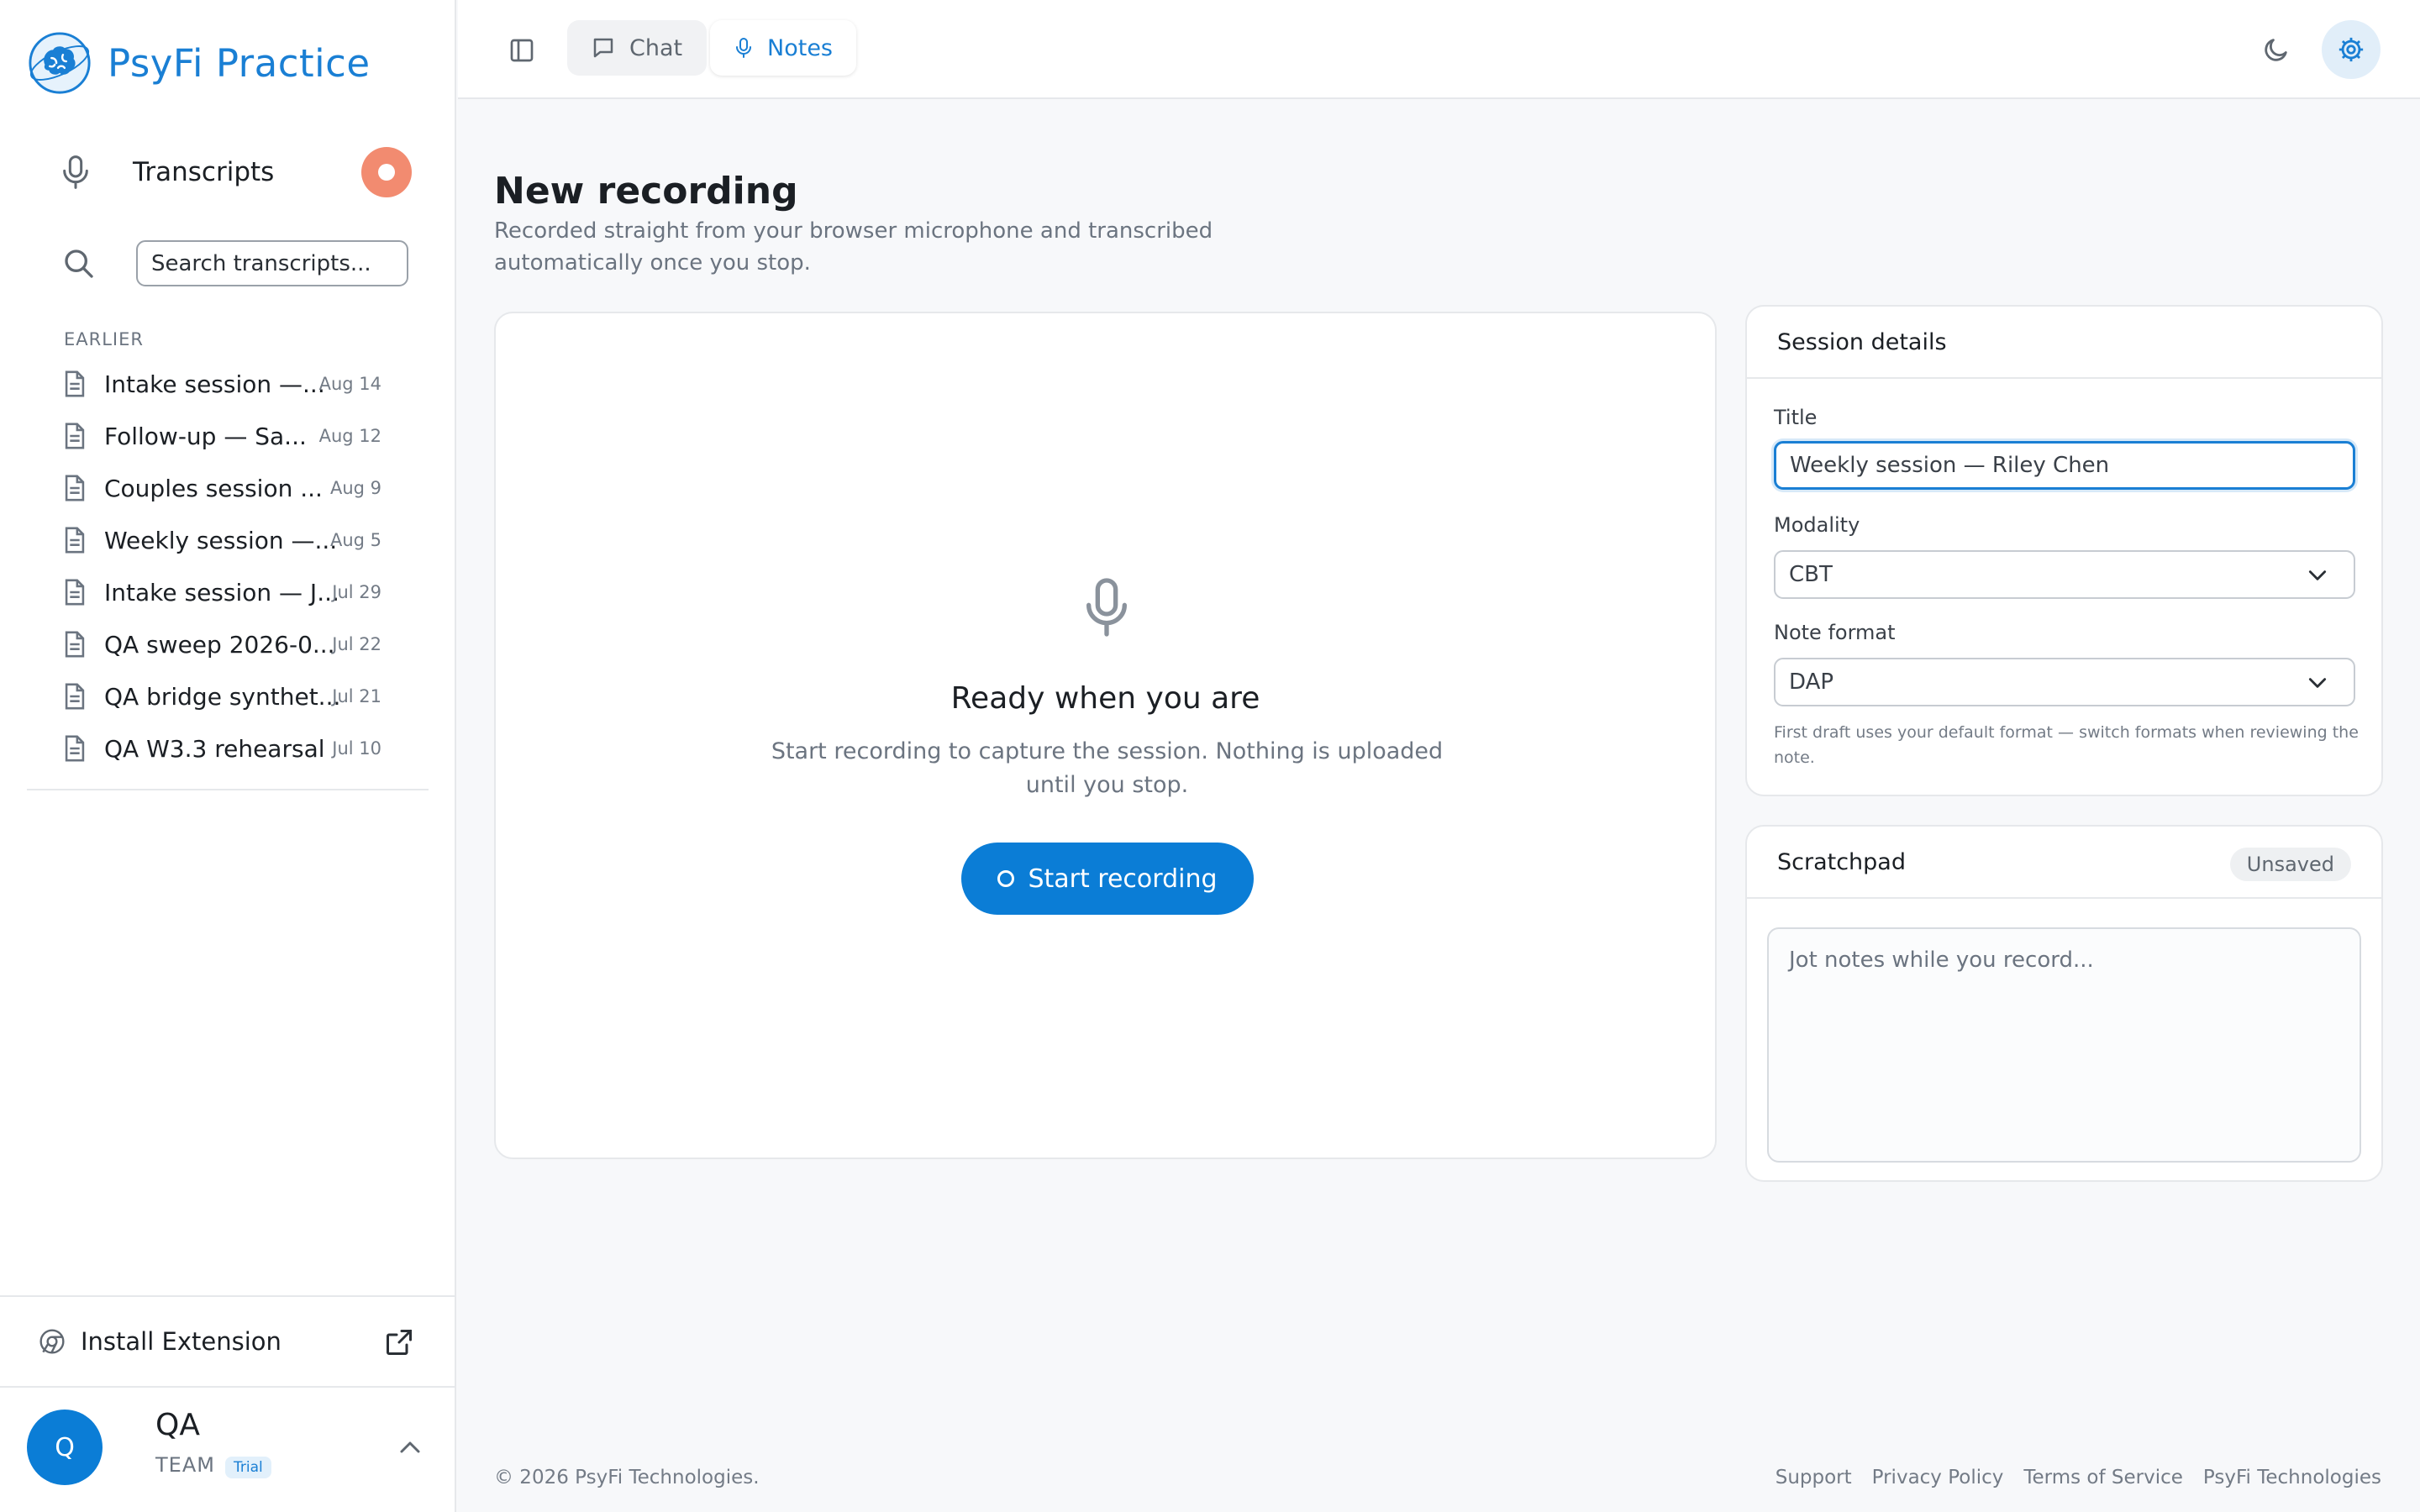 This screenshot has height=1512, width=2420. Describe the element at coordinates (2290, 864) in the screenshot. I see `unsaved-badge: Unsaved` at that location.